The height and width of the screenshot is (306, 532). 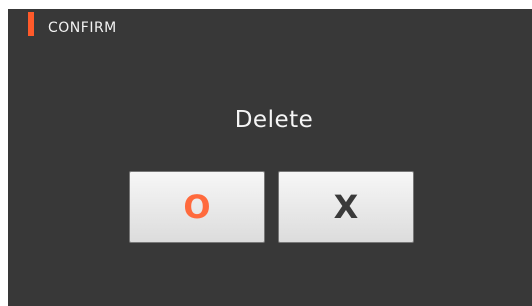 What do you see at coordinates (197, 207) in the screenshot?
I see `confirm-ok-button: O` at bounding box center [197, 207].